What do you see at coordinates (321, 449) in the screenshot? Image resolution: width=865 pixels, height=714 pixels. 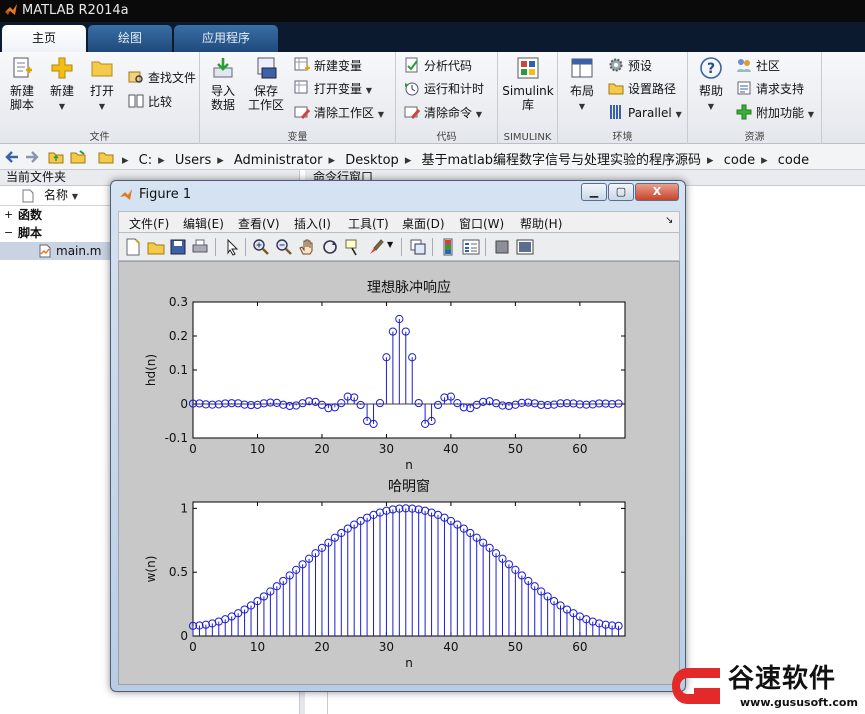 I see `x-tick-label: 20` at bounding box center [321, 449].